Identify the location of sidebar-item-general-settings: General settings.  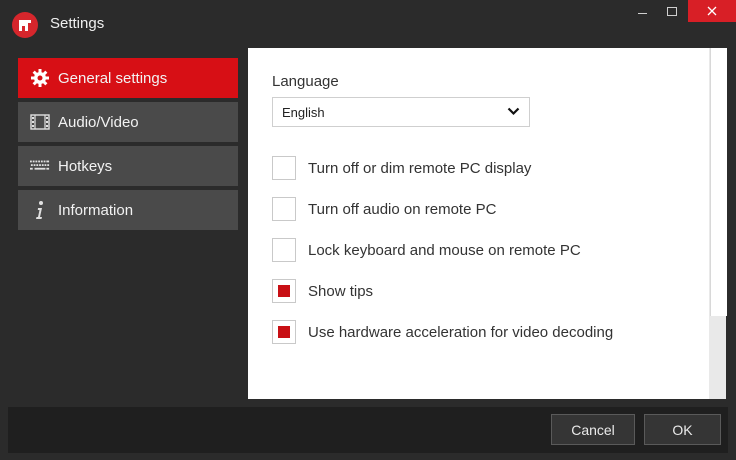
(128, 78).